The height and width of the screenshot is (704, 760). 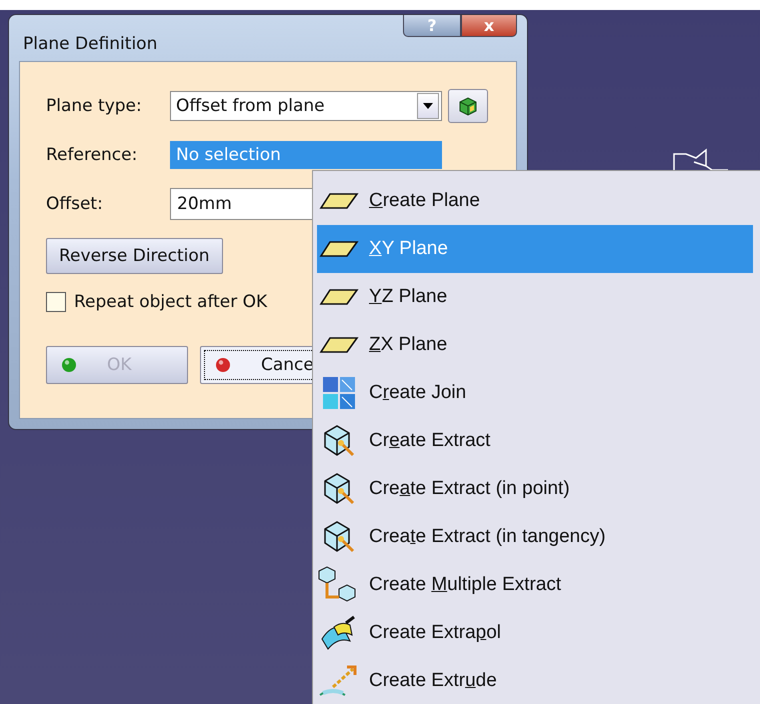 I want to click on menu-item: Create Extrapol, so click(x=535, y=633).